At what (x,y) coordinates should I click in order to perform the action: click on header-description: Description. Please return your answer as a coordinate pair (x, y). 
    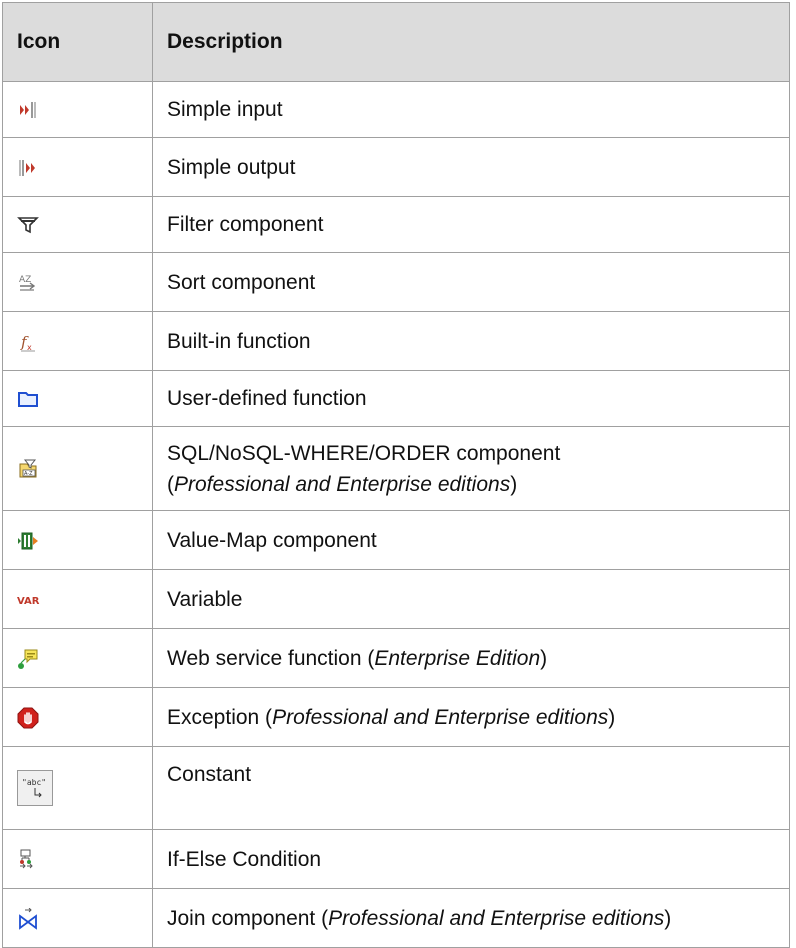
    Looking at the image, I should click on (471, 42).